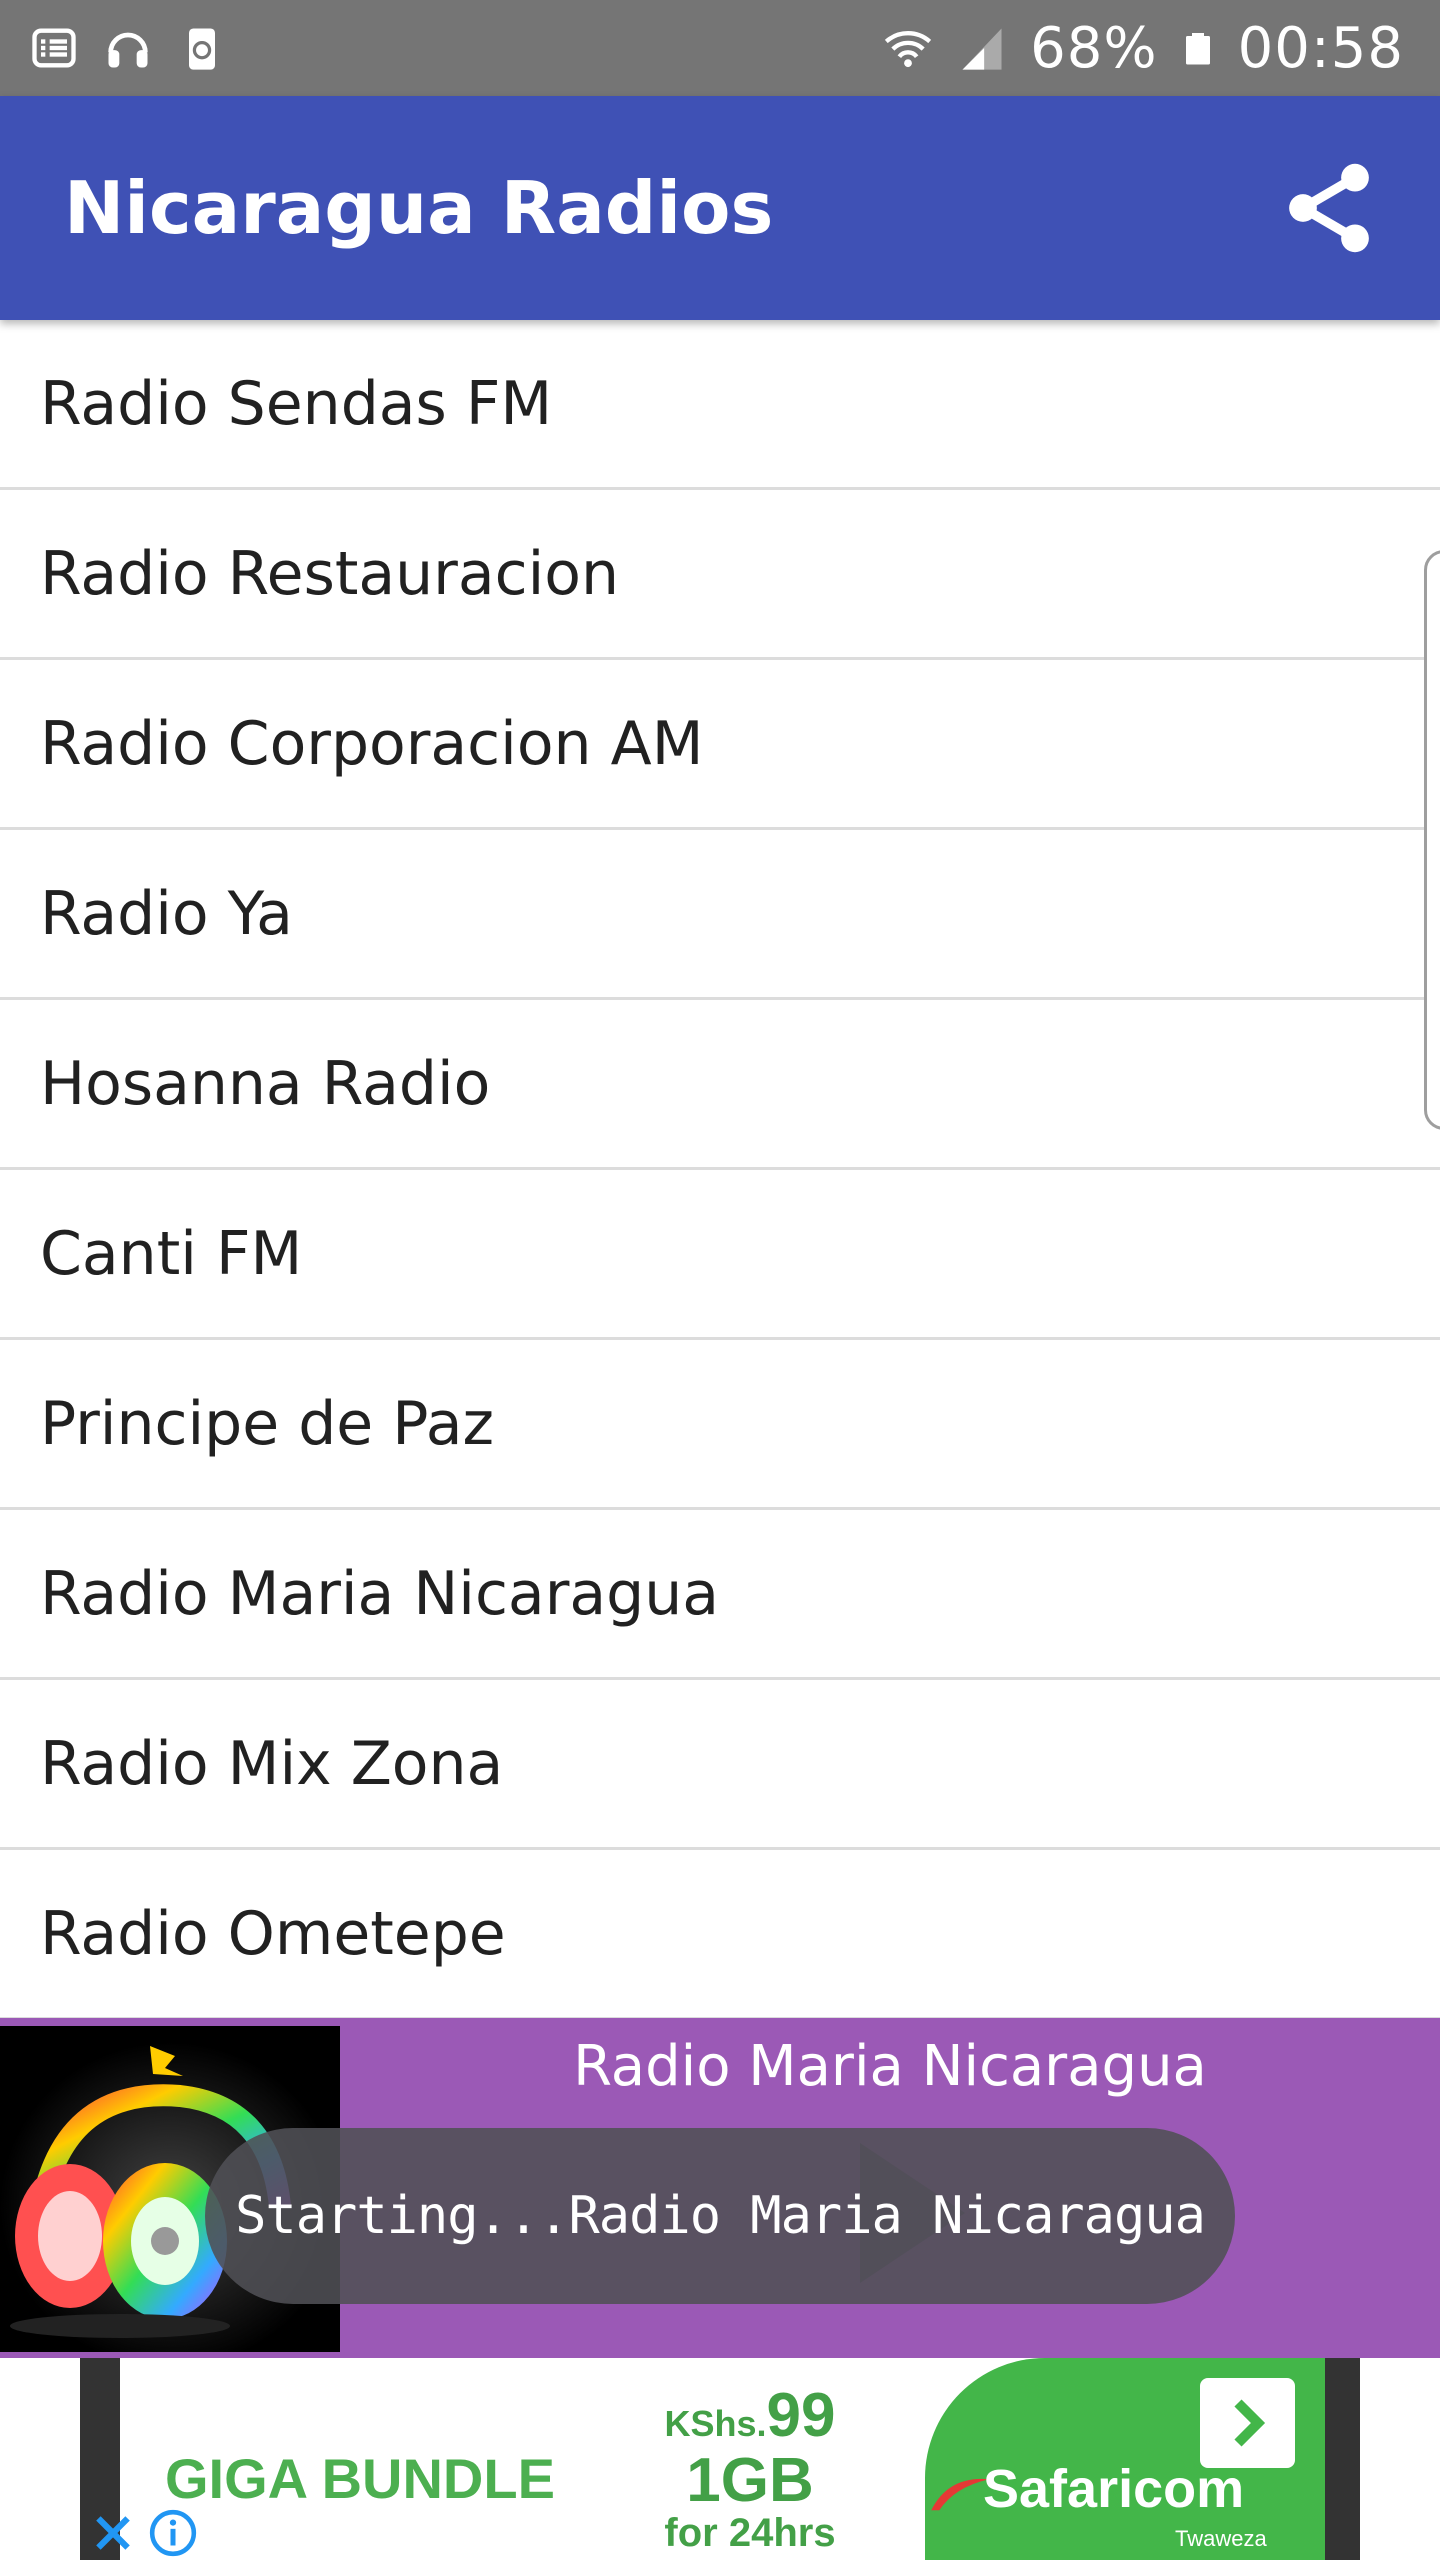 The width and height of the screenshot is (1440, 2560). What do you see at coordinates (171, 1253) in the screenshot?
I see `station-label: Canti FM` at bounding box center [171, 1253].